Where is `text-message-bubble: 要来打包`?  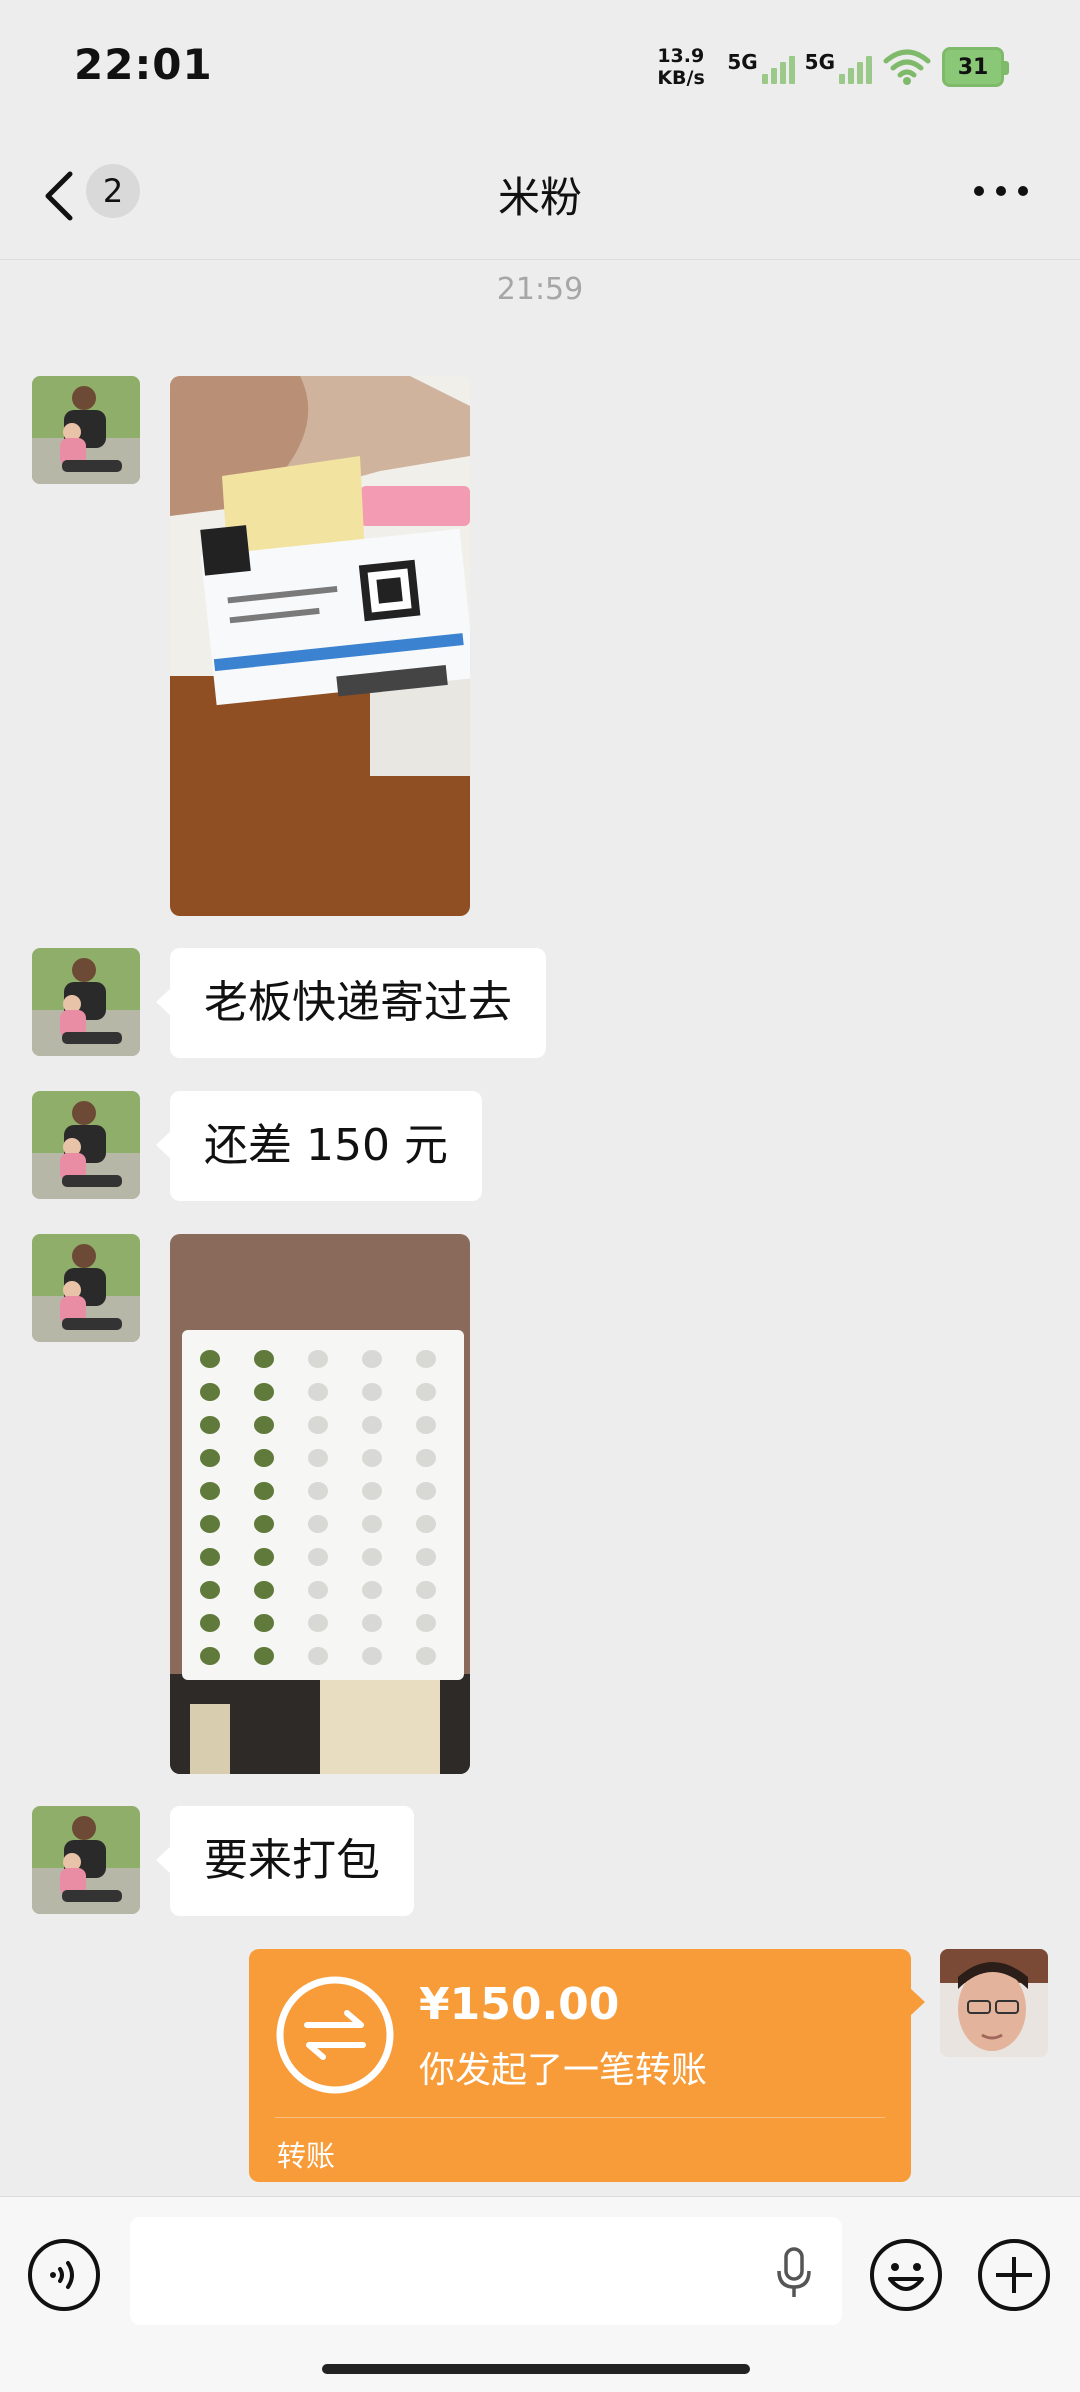 text-message-bubble: 要来打包 is located at coordinates (285, 1861).